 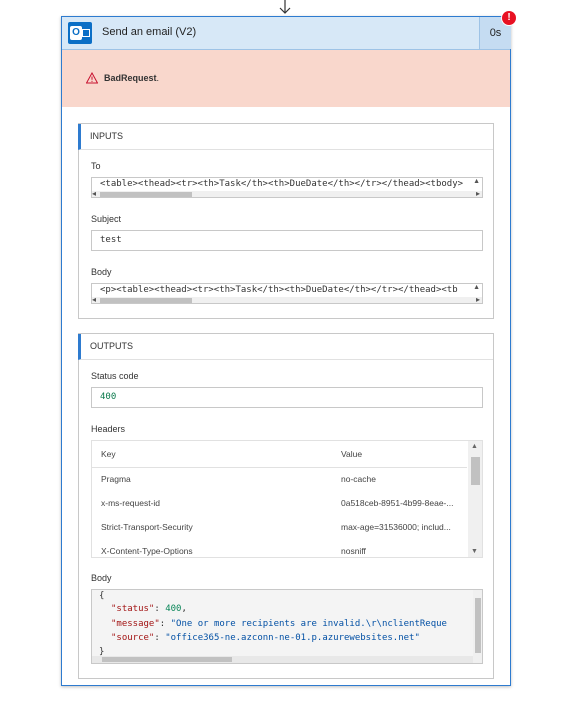 I want to click on body-label: Body, so click(x=101, y=272).